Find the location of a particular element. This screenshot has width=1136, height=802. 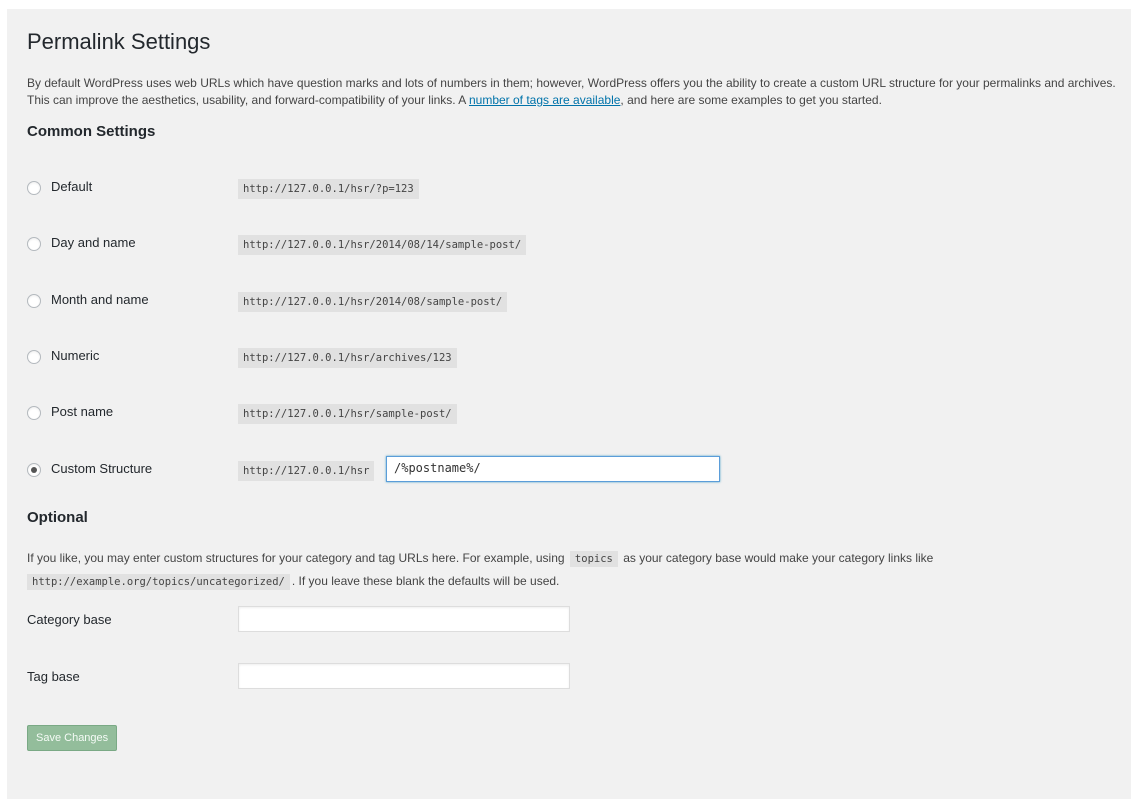

tag-base-input is located at coordinates (404, 676).